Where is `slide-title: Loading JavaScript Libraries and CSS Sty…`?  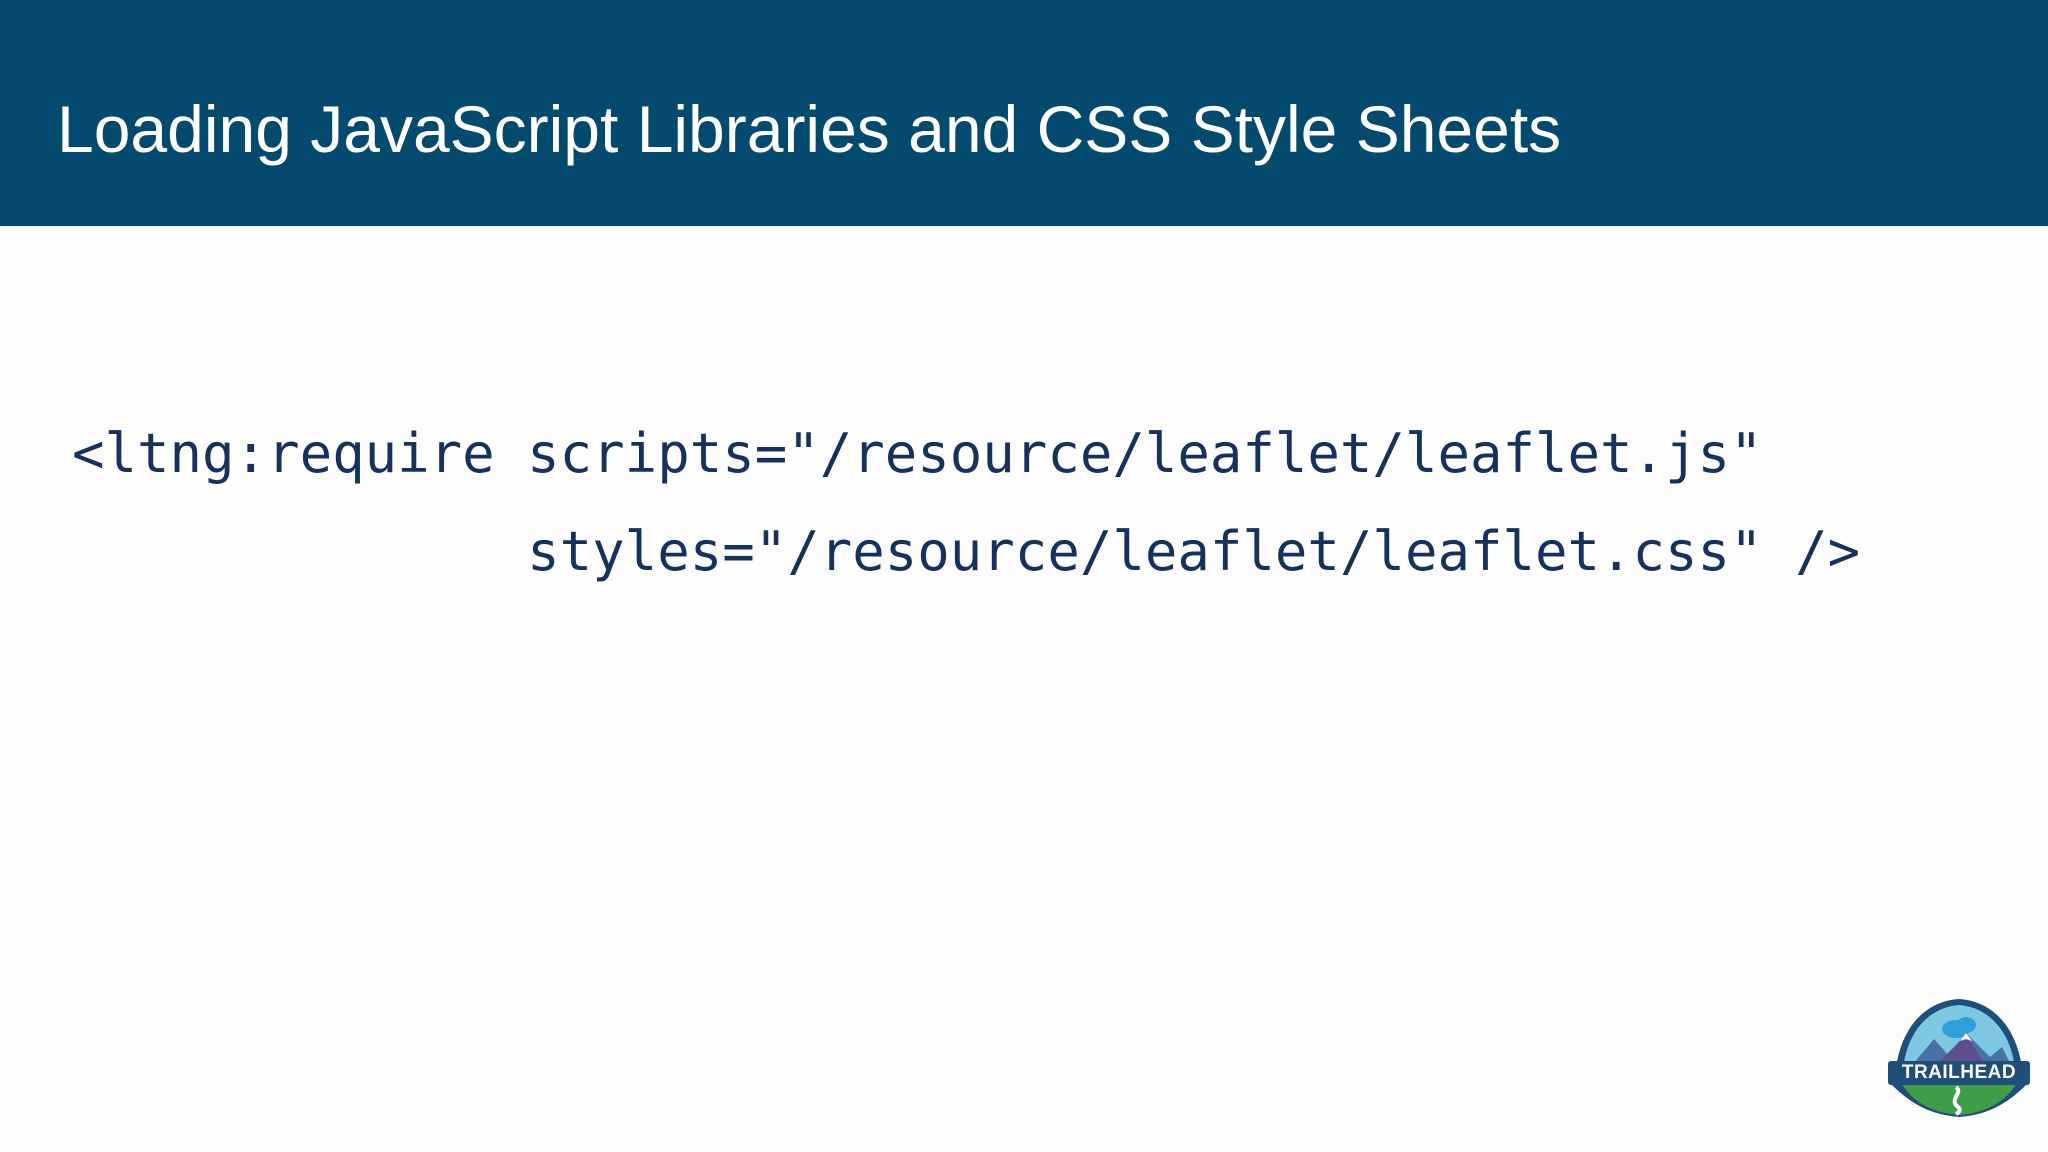
slide-title: Loading JavaScript Libraries and CSS Sty… is located at coordinates (809, 129).